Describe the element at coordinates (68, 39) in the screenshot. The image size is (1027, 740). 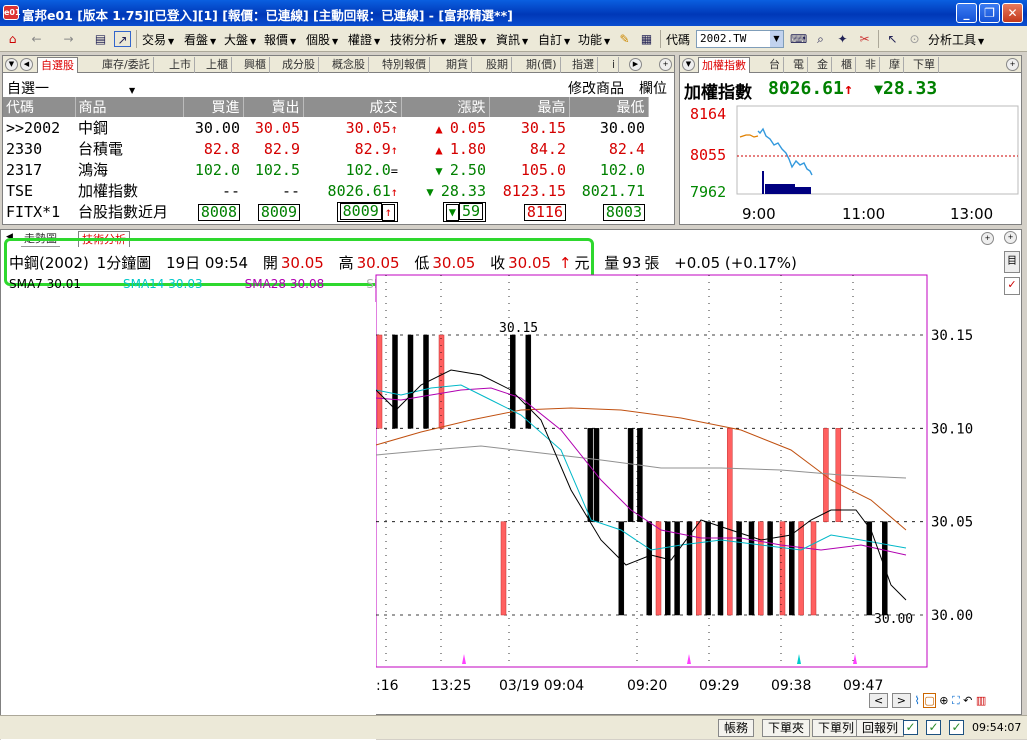
I see `forward-icon: →` at that location.